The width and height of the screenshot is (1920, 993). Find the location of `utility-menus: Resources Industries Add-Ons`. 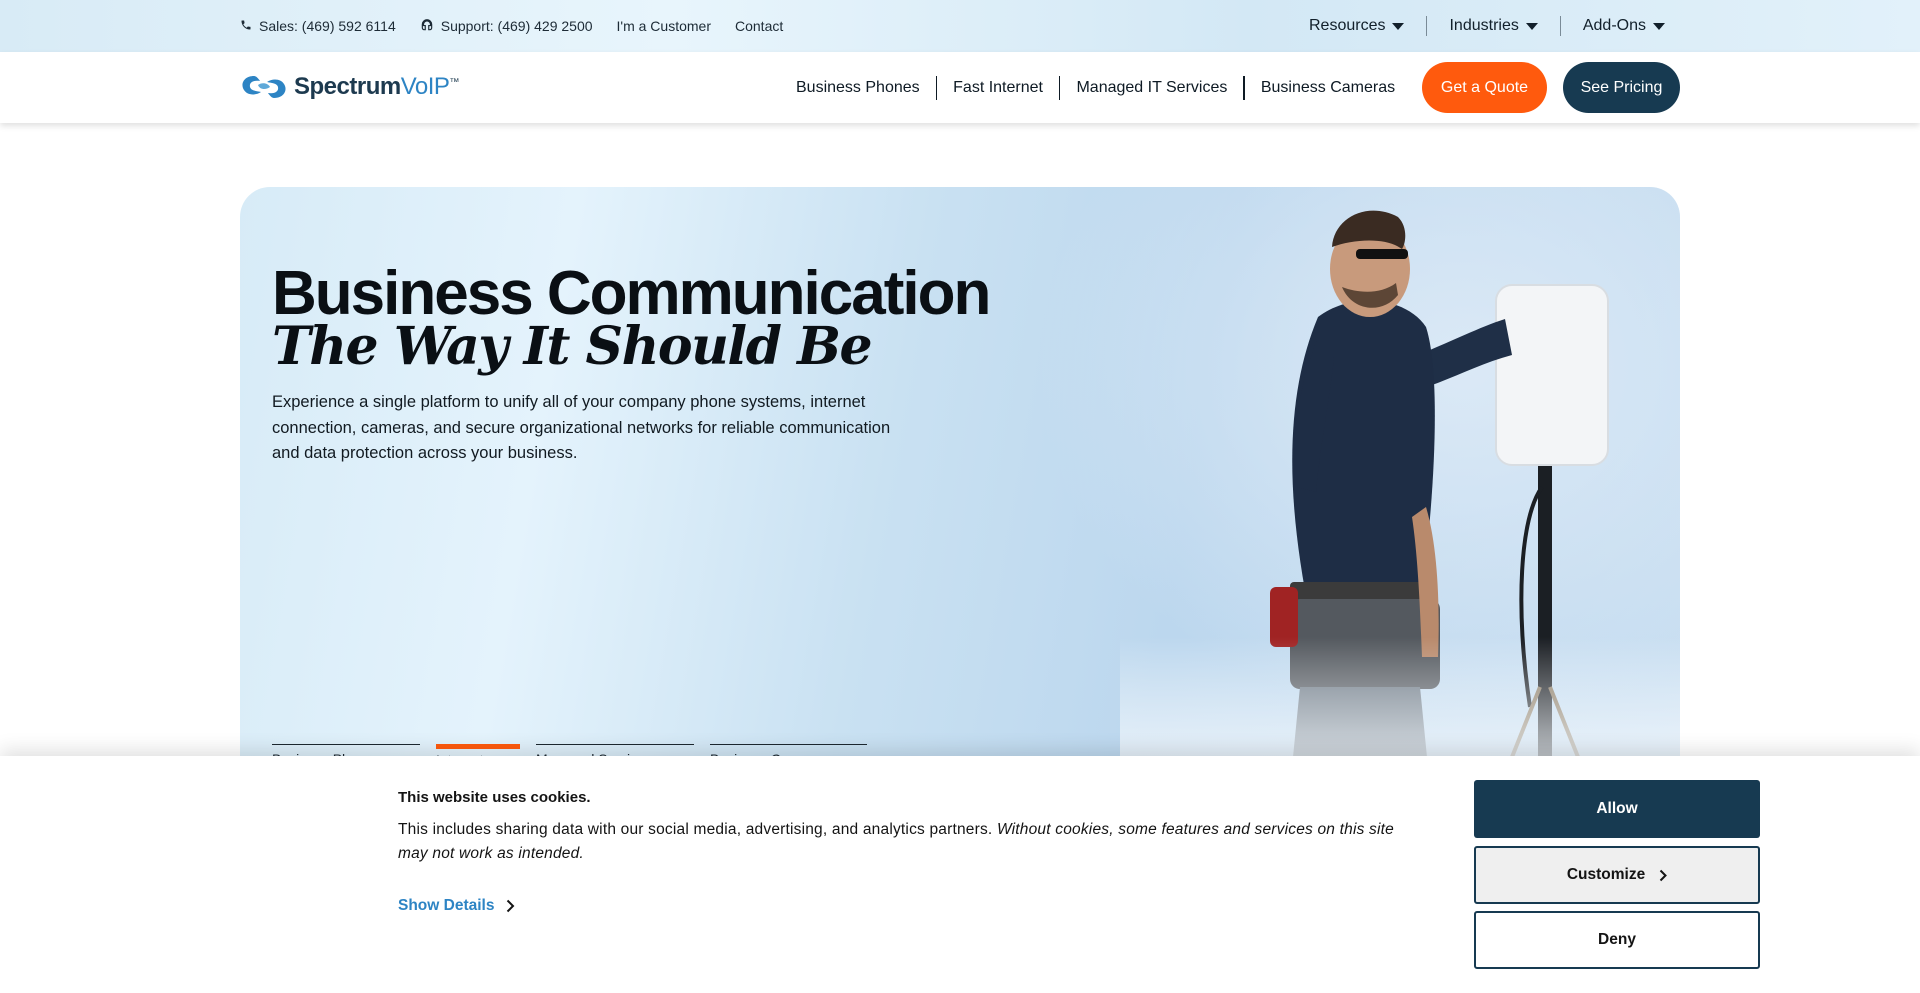

utility-menus: Resources Industries Add-Ons is located at coordinates (1476, 26).